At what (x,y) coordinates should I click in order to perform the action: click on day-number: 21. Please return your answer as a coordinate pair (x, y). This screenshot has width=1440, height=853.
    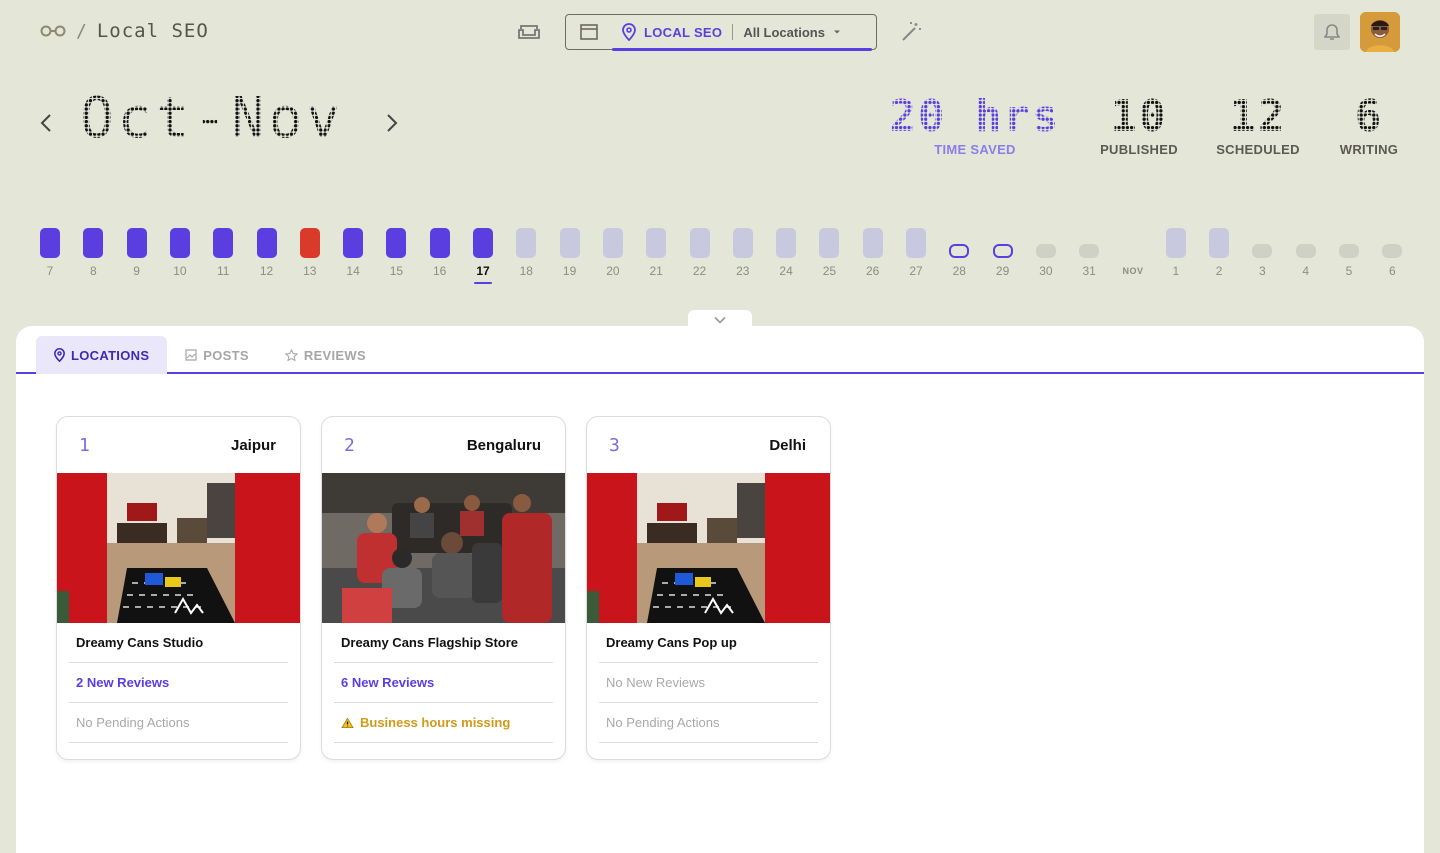
    Looking at the image, I should click on (656, 271).